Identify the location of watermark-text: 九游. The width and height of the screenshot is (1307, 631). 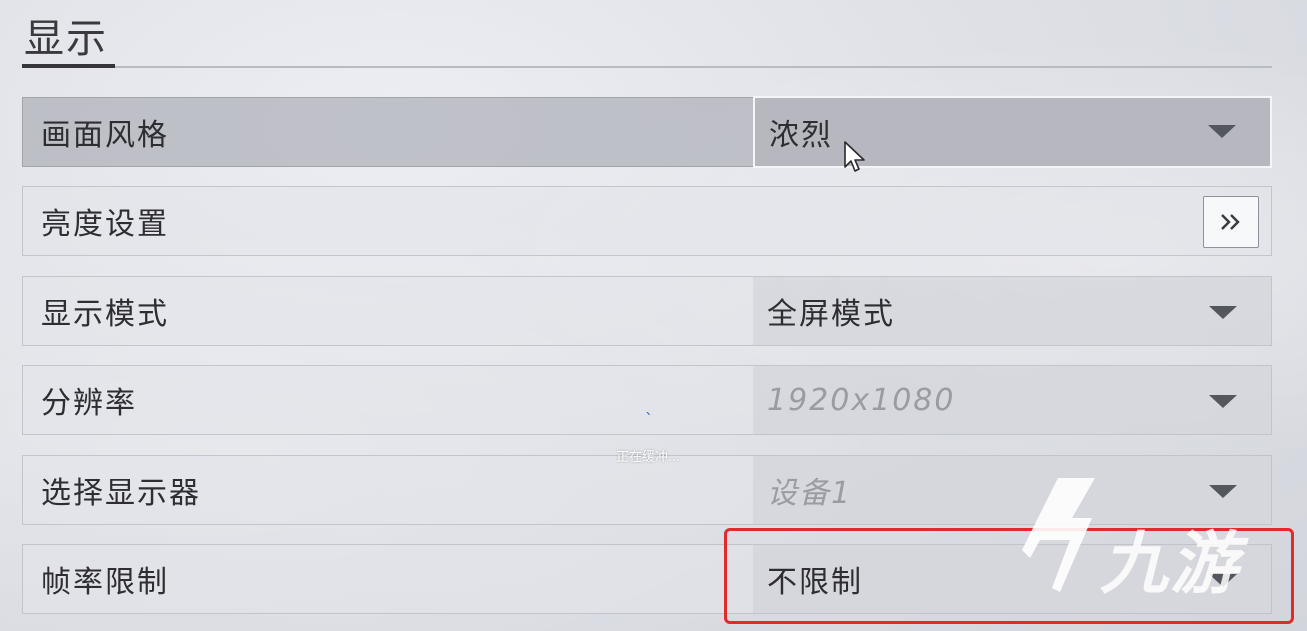
(1170, 564).